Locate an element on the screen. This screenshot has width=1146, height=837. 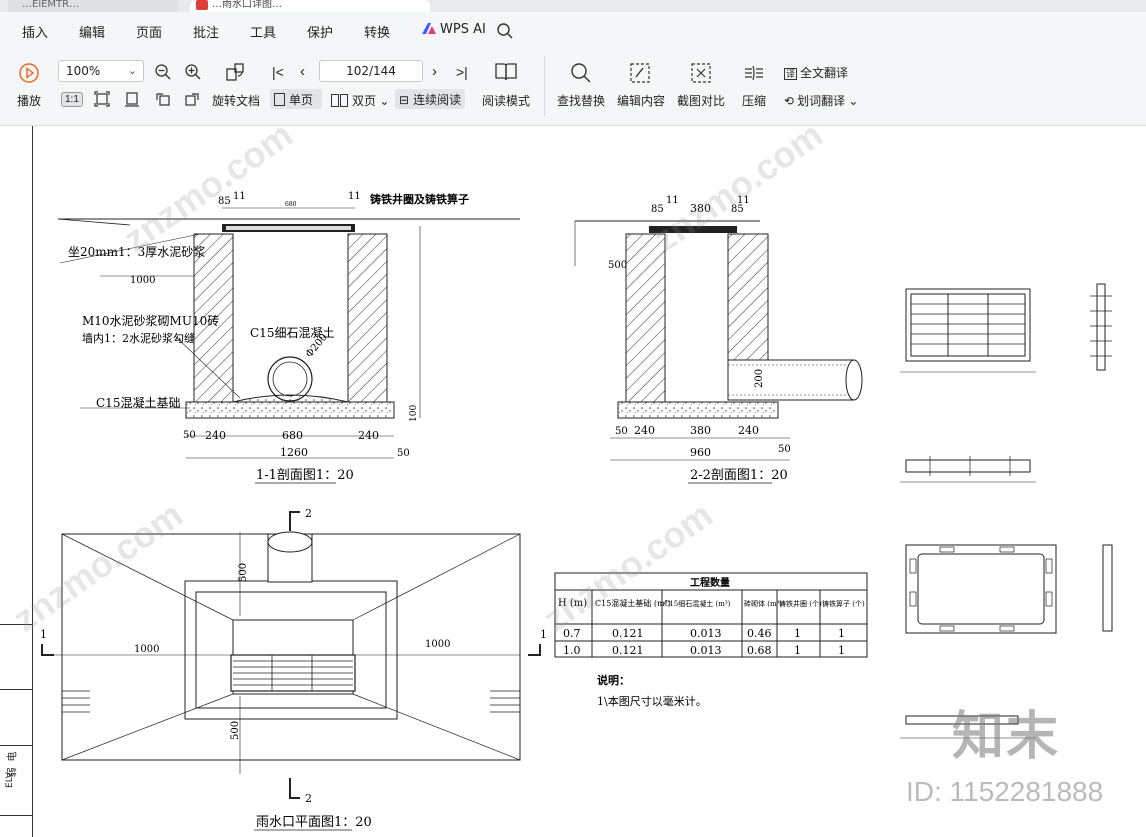
word-translate-button: ⟲ 划词翻译 ⌄ is located at coordinates (821, 100).